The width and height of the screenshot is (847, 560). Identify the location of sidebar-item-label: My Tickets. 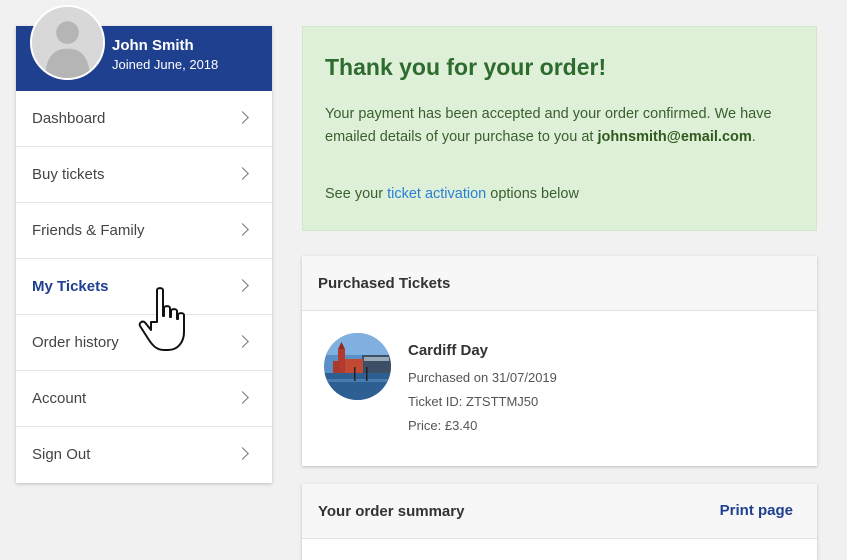
(70, 286).